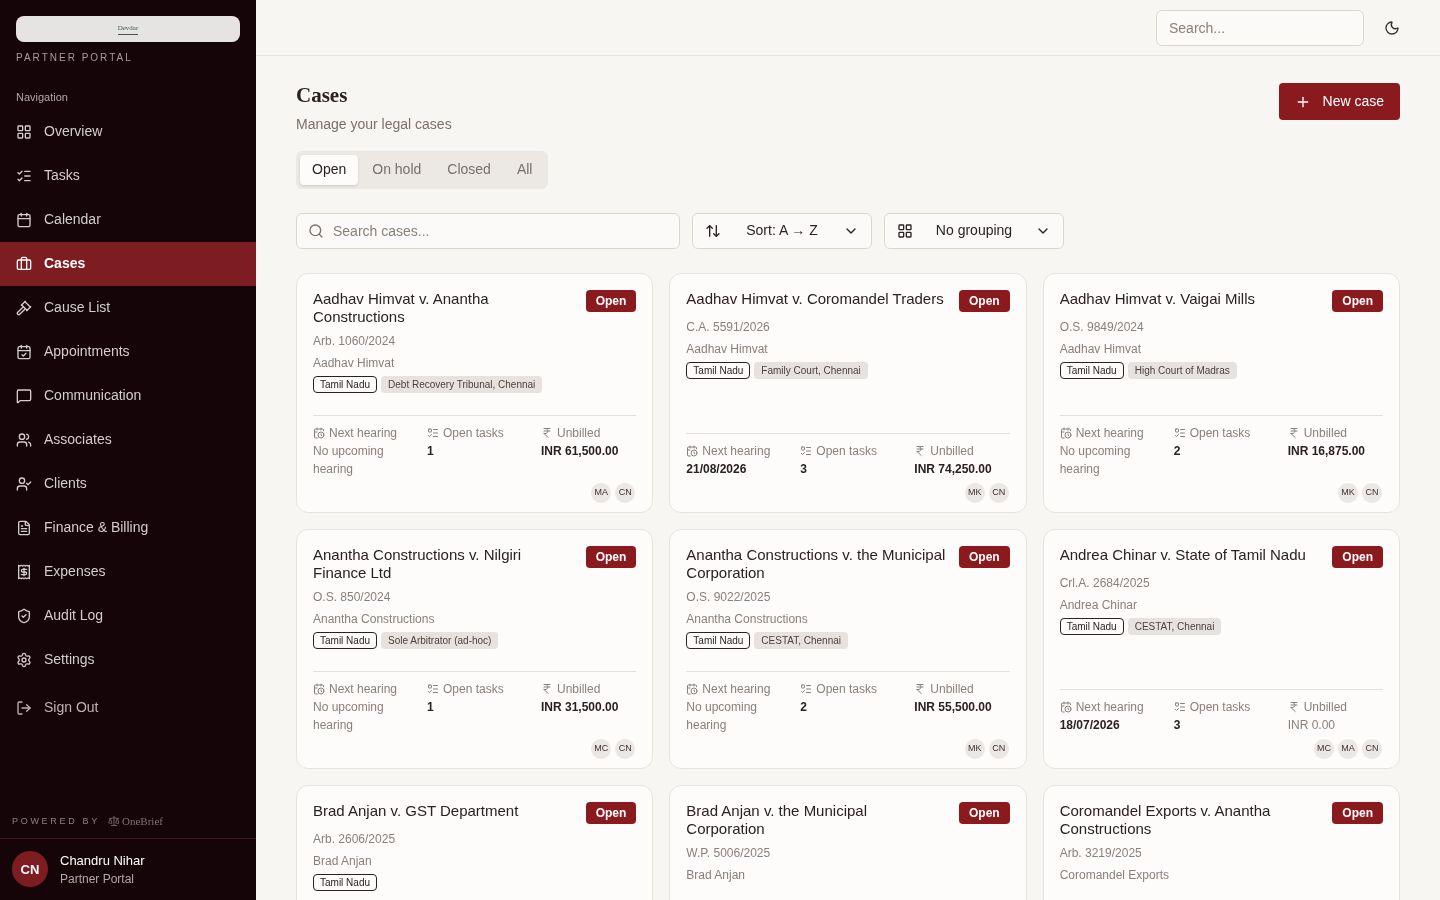 The height and width of the screenshot is (900, 1440). Describe the element at coordinates (128, 439) in the screenshot. I see `nav-item: Associates` at that location.